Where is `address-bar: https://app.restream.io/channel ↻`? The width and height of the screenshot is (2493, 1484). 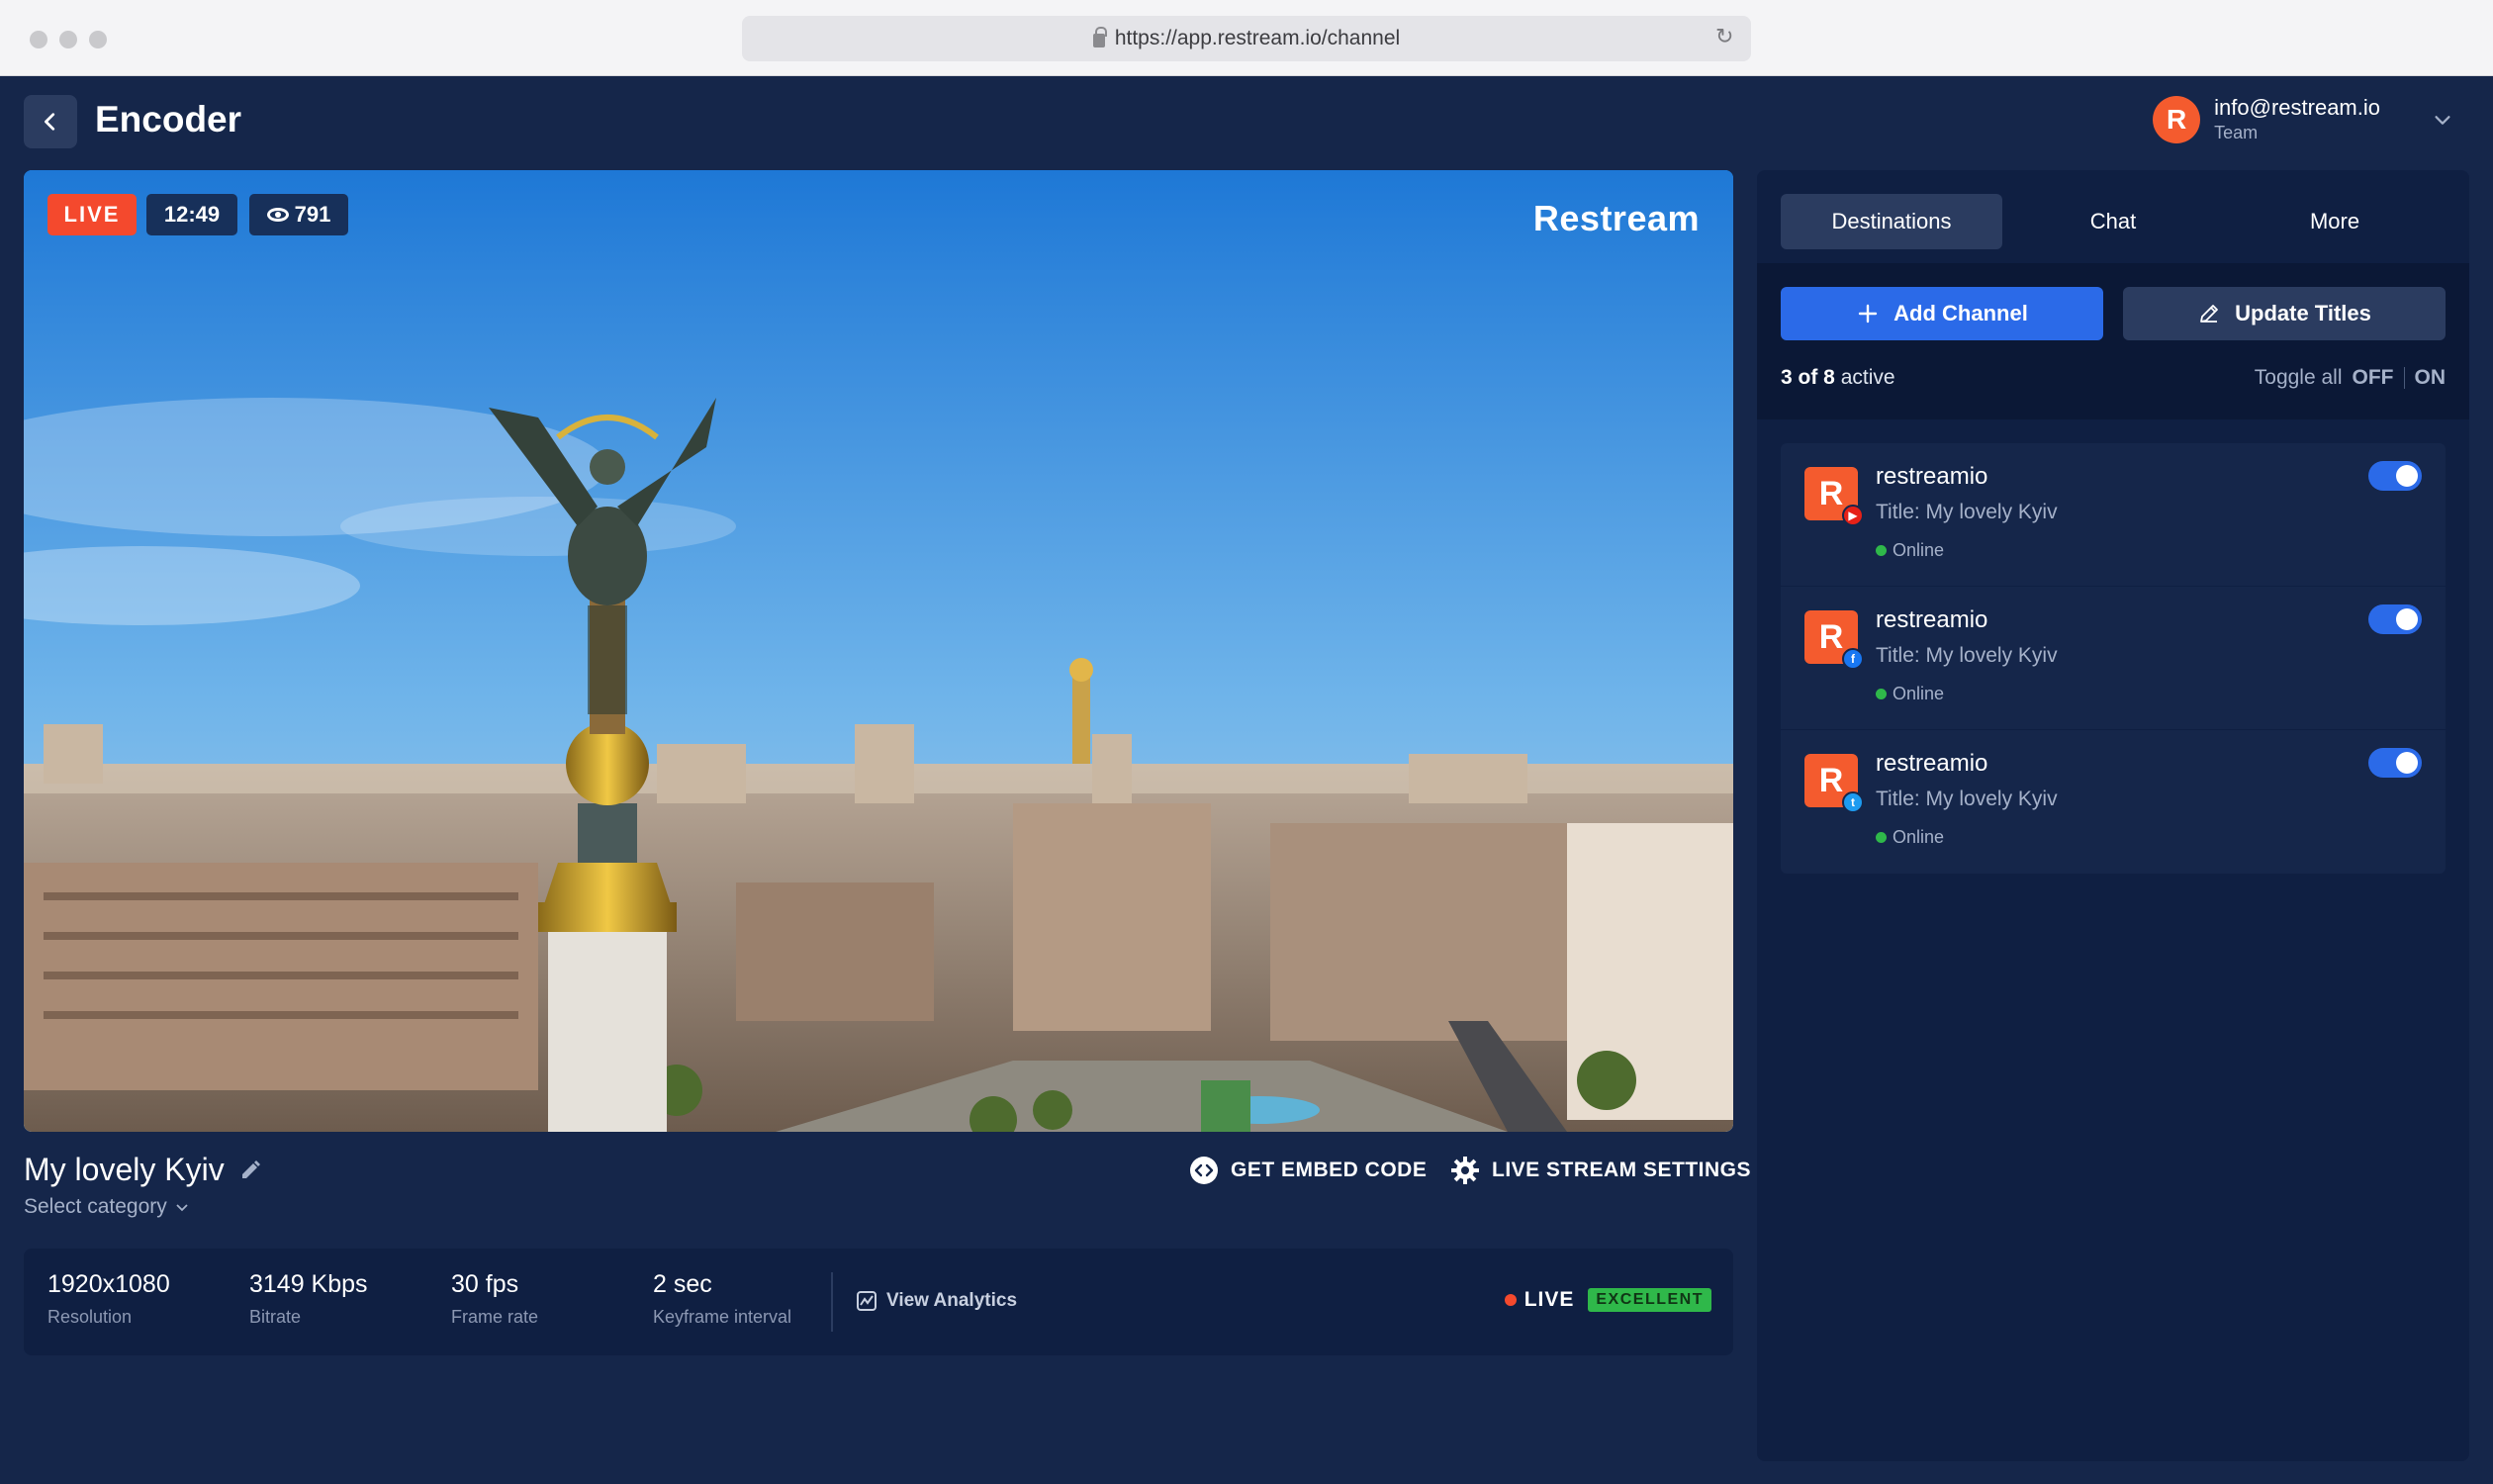
address-bar: https://app.restream.io/channel ↻ is located at coordinates (1246, 38).